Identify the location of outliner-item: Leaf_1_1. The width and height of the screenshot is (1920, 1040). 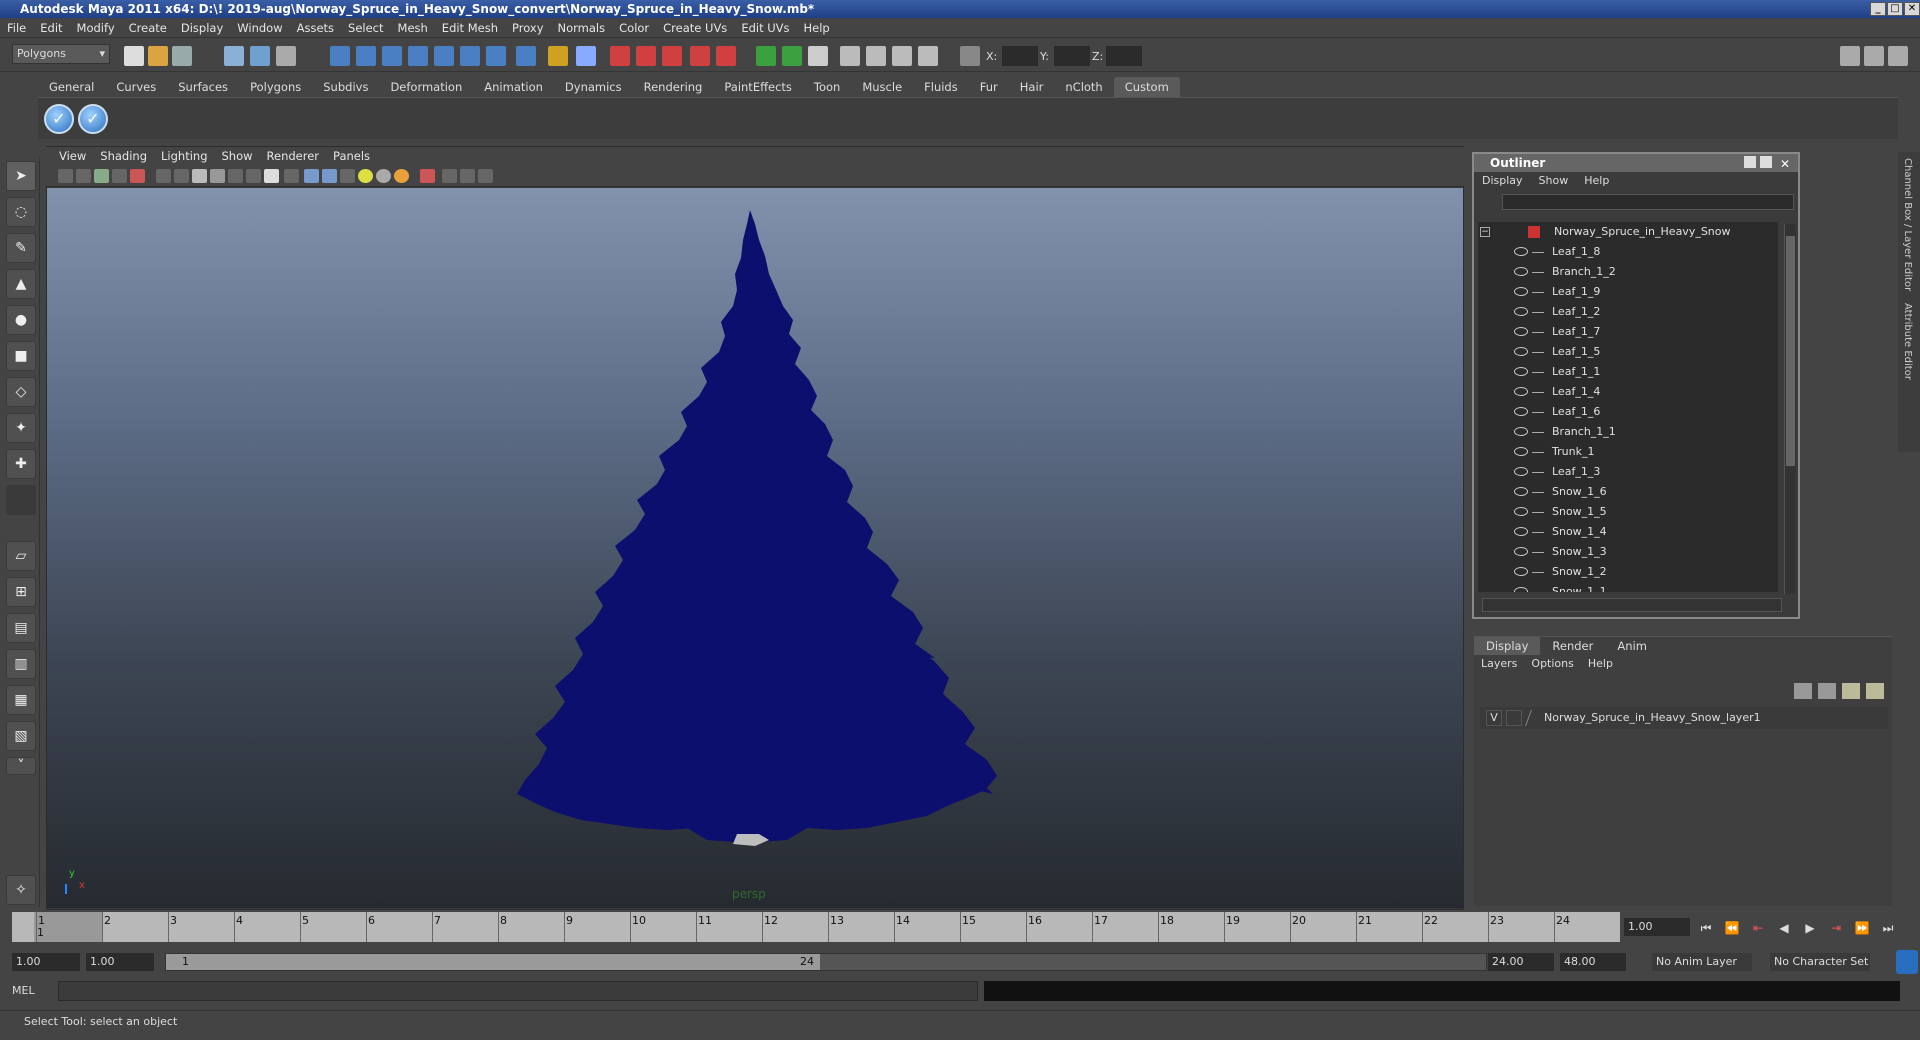
(1628, 372).